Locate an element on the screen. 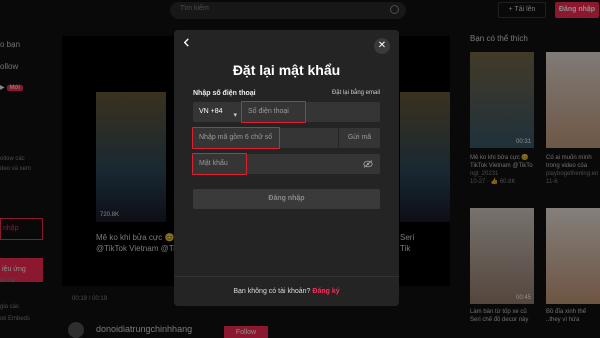  close-button: ✕ is located at coordinates (382, 46).